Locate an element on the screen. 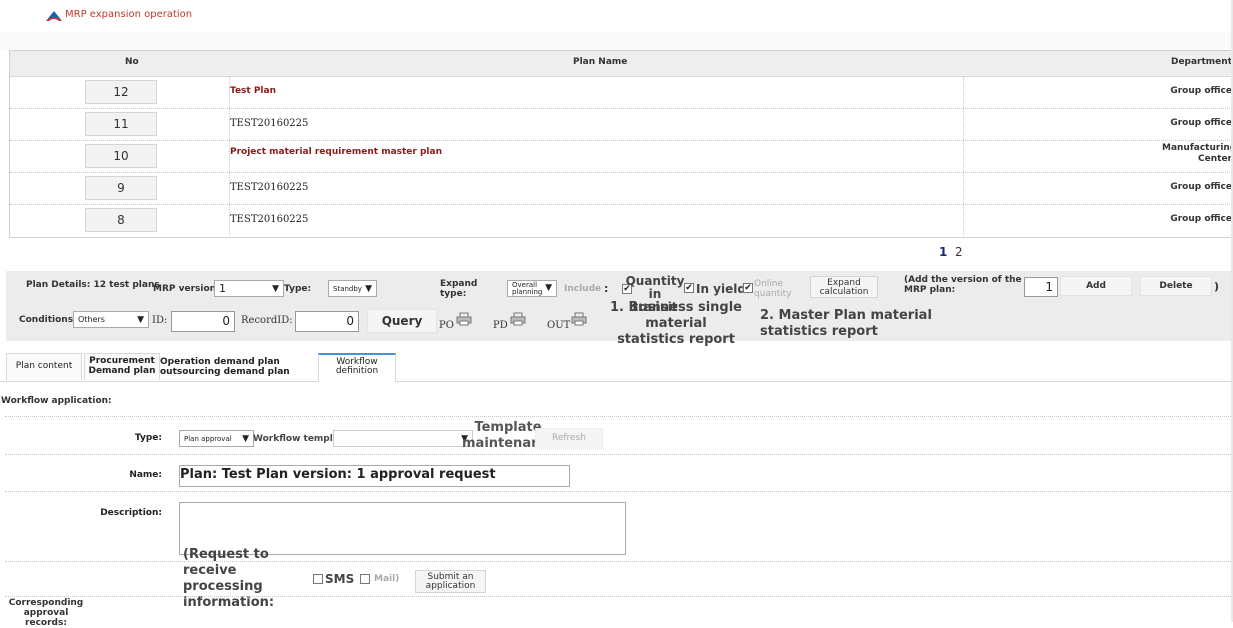  expand-type-select: Overall planning ▼ is located at coordinates (532, 288).